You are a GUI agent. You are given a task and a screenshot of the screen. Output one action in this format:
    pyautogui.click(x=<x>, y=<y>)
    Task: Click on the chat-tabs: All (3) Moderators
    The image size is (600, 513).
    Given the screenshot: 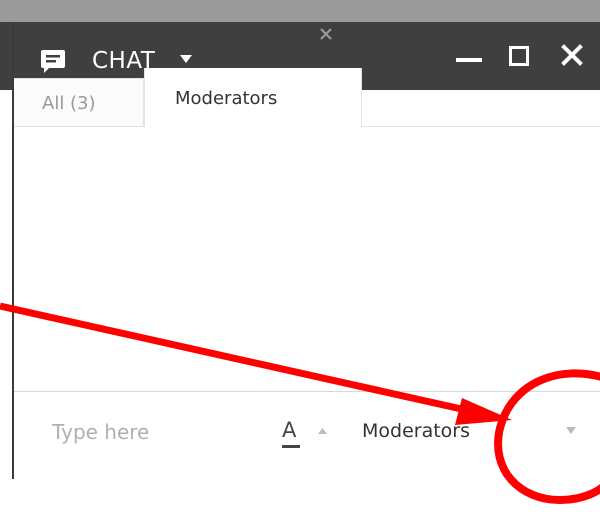 What is the action you would take?
    pyautogui.click(x=307, y=97)
    